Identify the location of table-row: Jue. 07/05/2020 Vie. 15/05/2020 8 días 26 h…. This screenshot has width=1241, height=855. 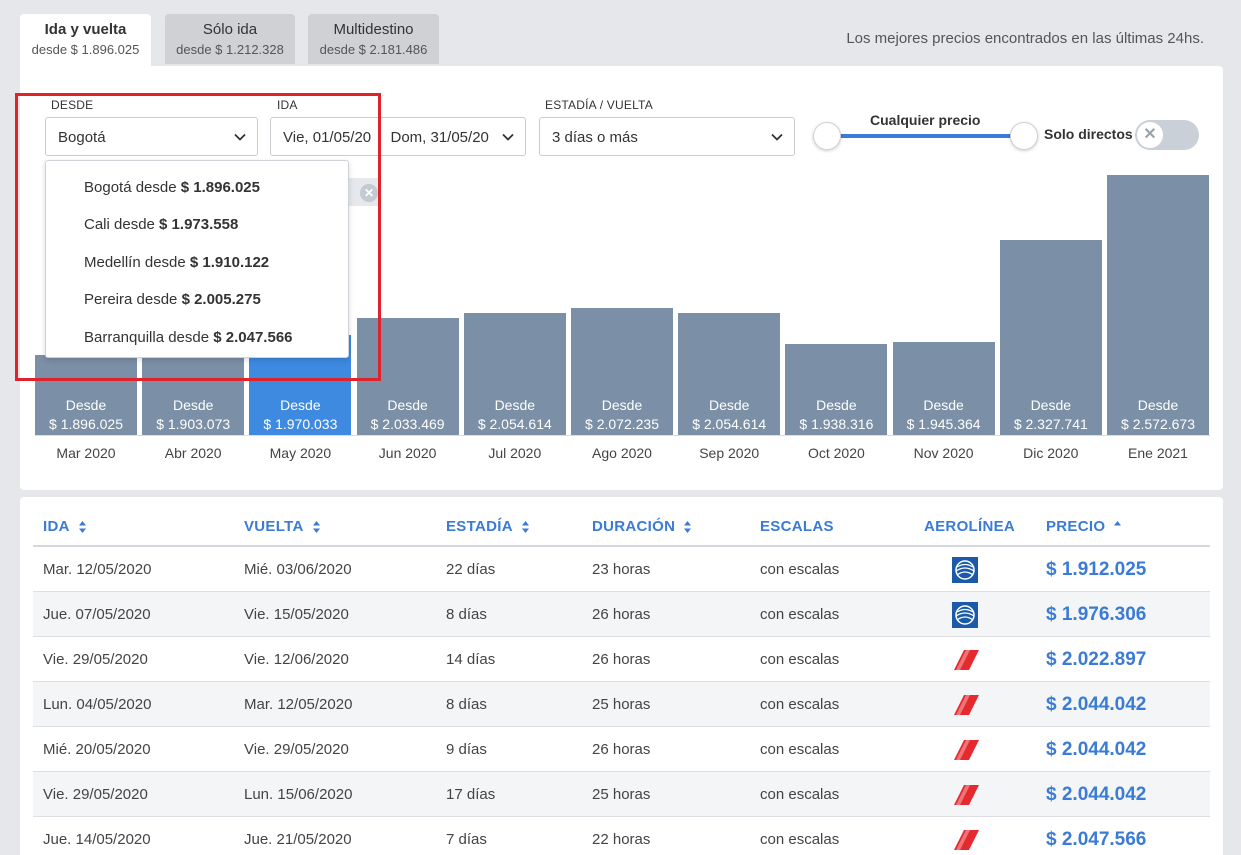
(621, 614).